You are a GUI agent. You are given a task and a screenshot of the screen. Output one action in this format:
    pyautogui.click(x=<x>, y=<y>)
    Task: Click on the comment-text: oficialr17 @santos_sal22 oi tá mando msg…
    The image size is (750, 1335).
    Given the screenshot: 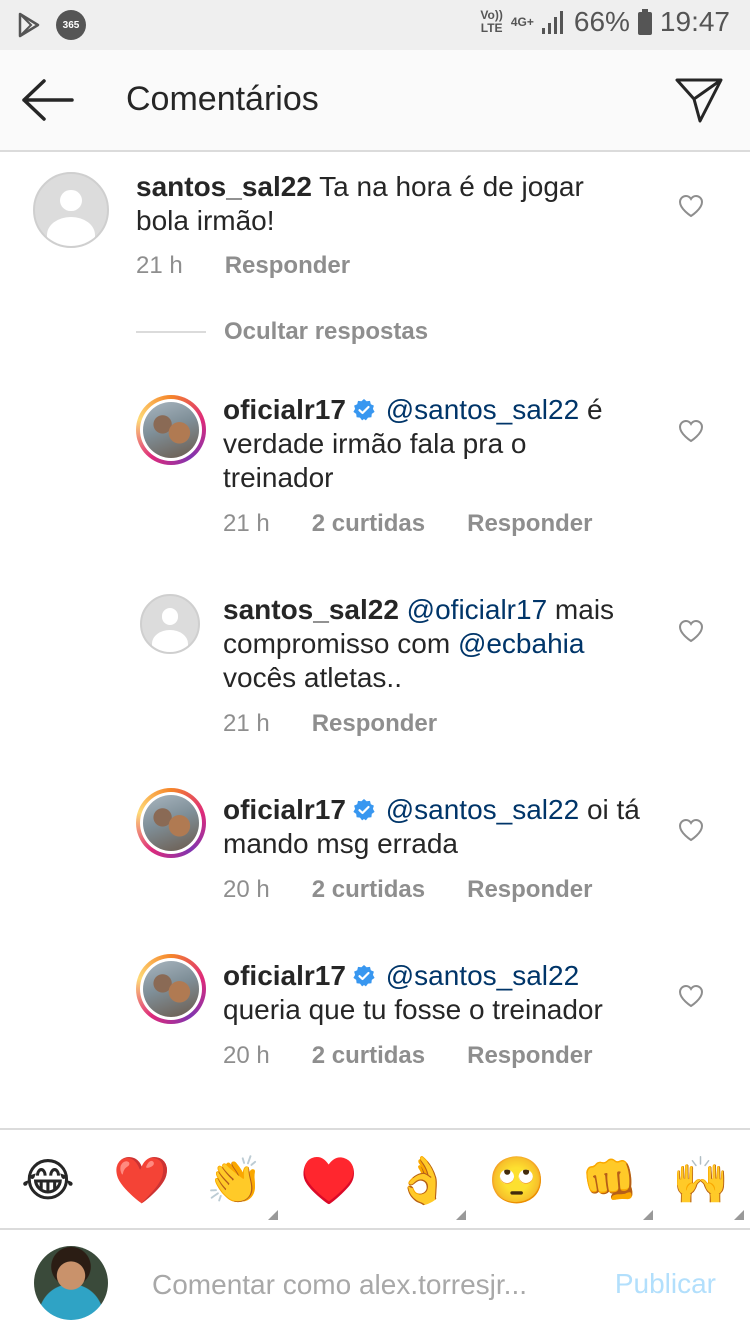 What is the action you would take?
    pyautogui.click(x=433, y=827)
    